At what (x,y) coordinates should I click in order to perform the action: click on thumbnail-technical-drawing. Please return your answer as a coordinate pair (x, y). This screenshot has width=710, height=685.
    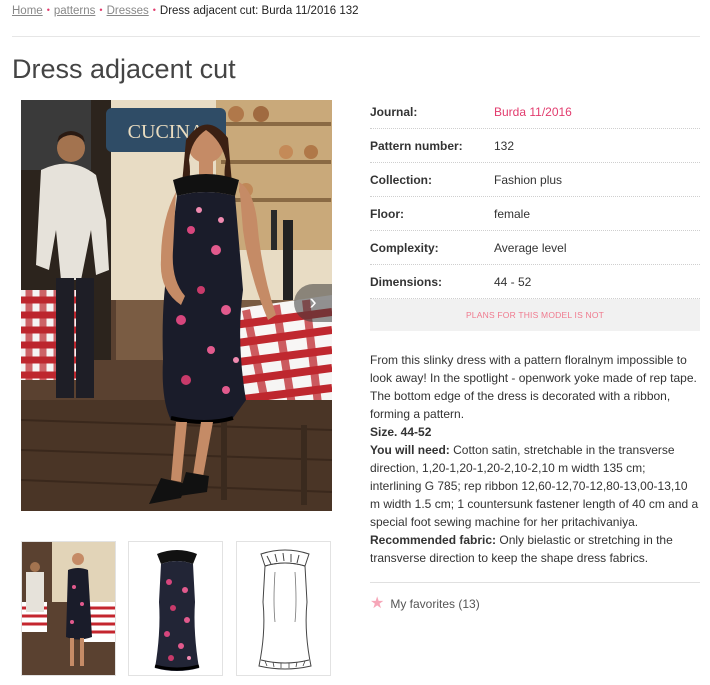
    Looking at the image, I should click on (283, 608).